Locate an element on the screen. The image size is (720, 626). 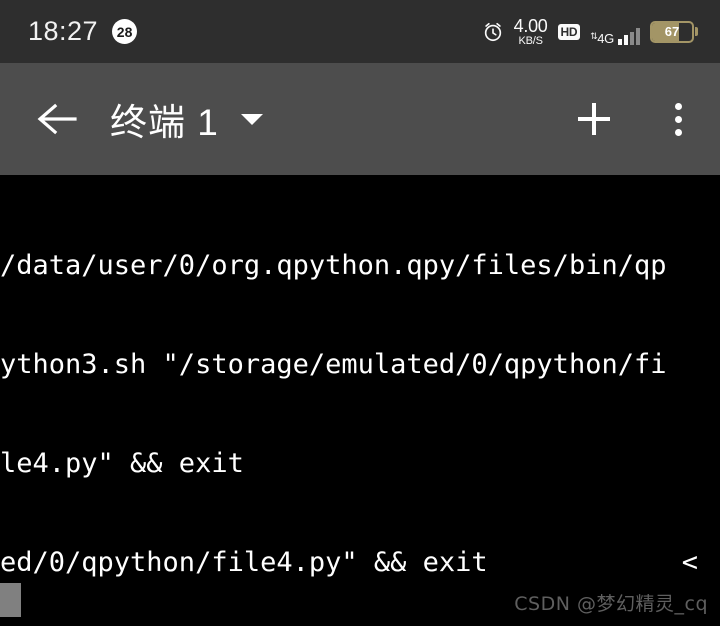
status-bar: 18:27 28 4.00 KB/S HD ⇅ 4G 67 is located at coordinates (360, 31).